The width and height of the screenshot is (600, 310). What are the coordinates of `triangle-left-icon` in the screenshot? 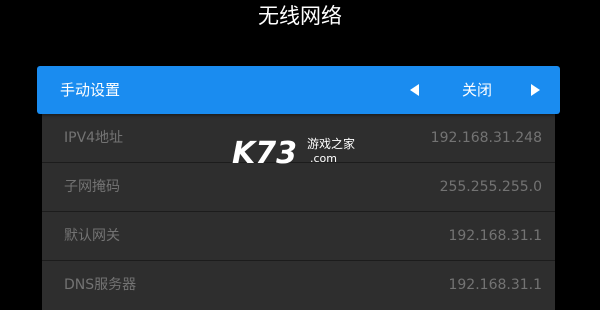 It's located at (414, 90).